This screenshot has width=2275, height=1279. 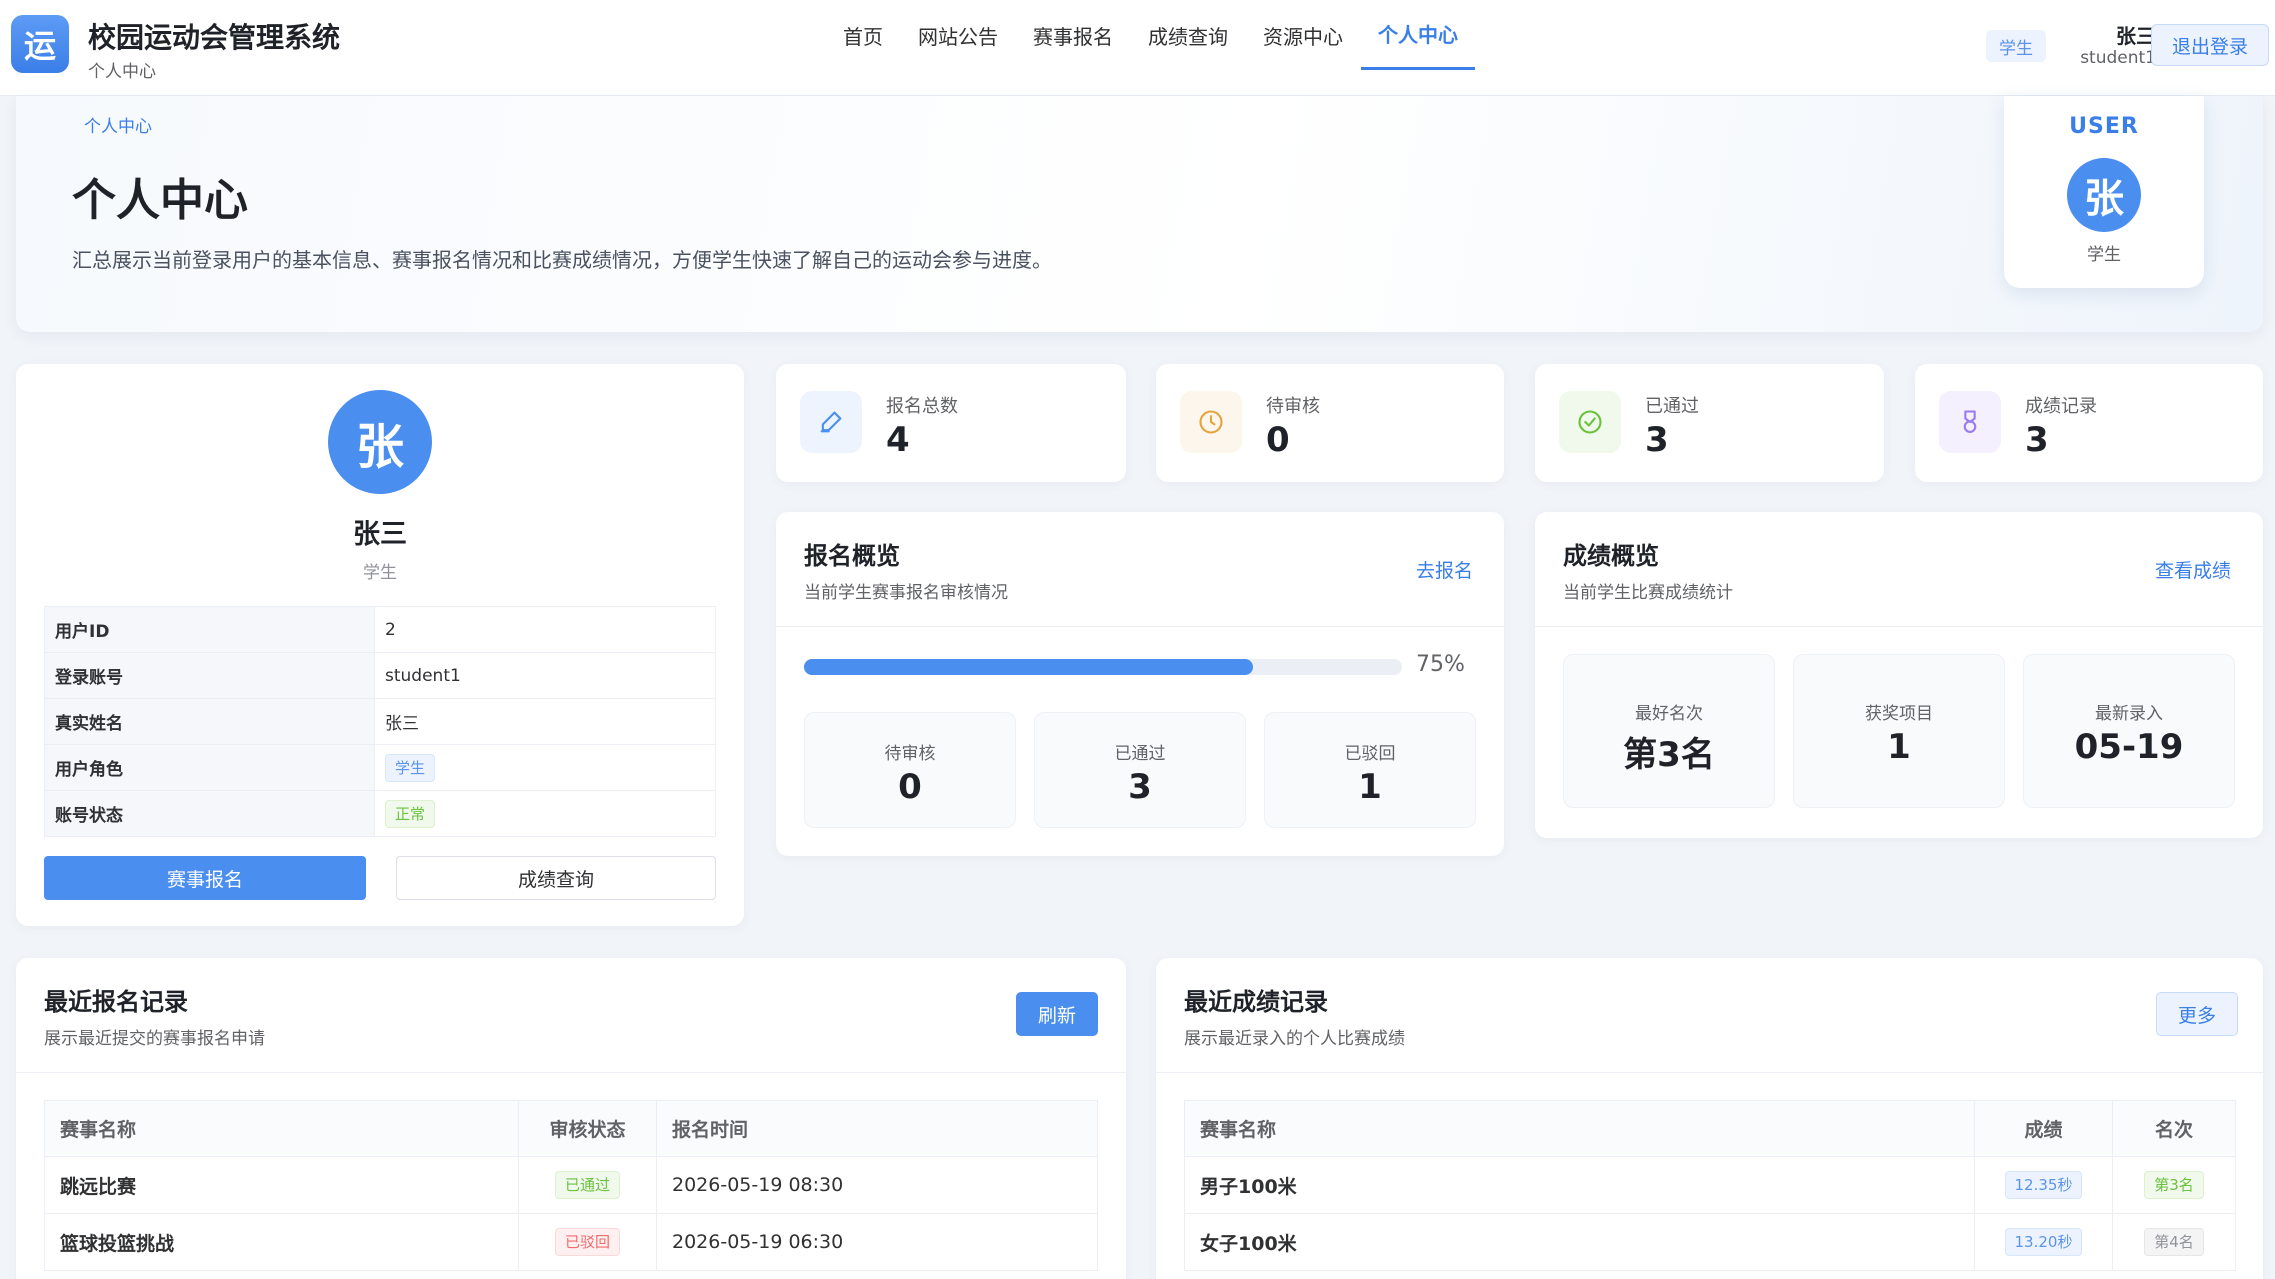 I want to click on mini-value: 第3名, so click(x=1669, y=755).